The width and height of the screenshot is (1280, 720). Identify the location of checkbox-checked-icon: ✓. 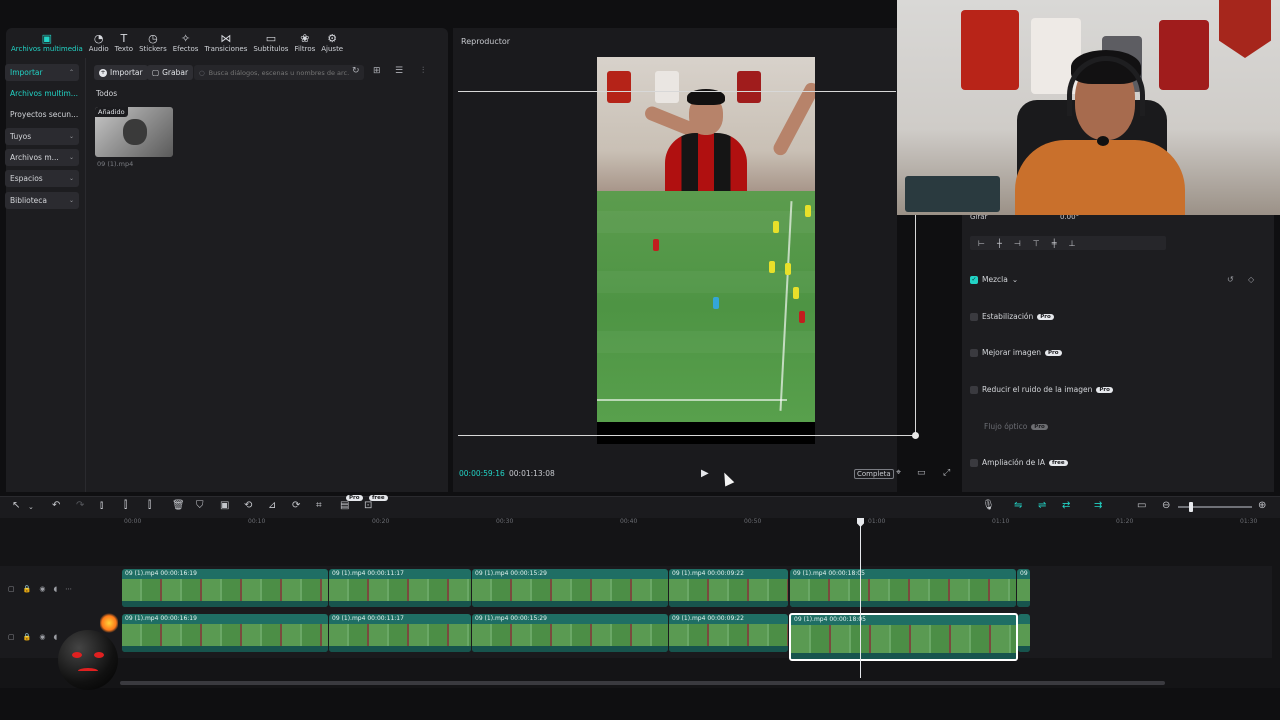
(974, 279).